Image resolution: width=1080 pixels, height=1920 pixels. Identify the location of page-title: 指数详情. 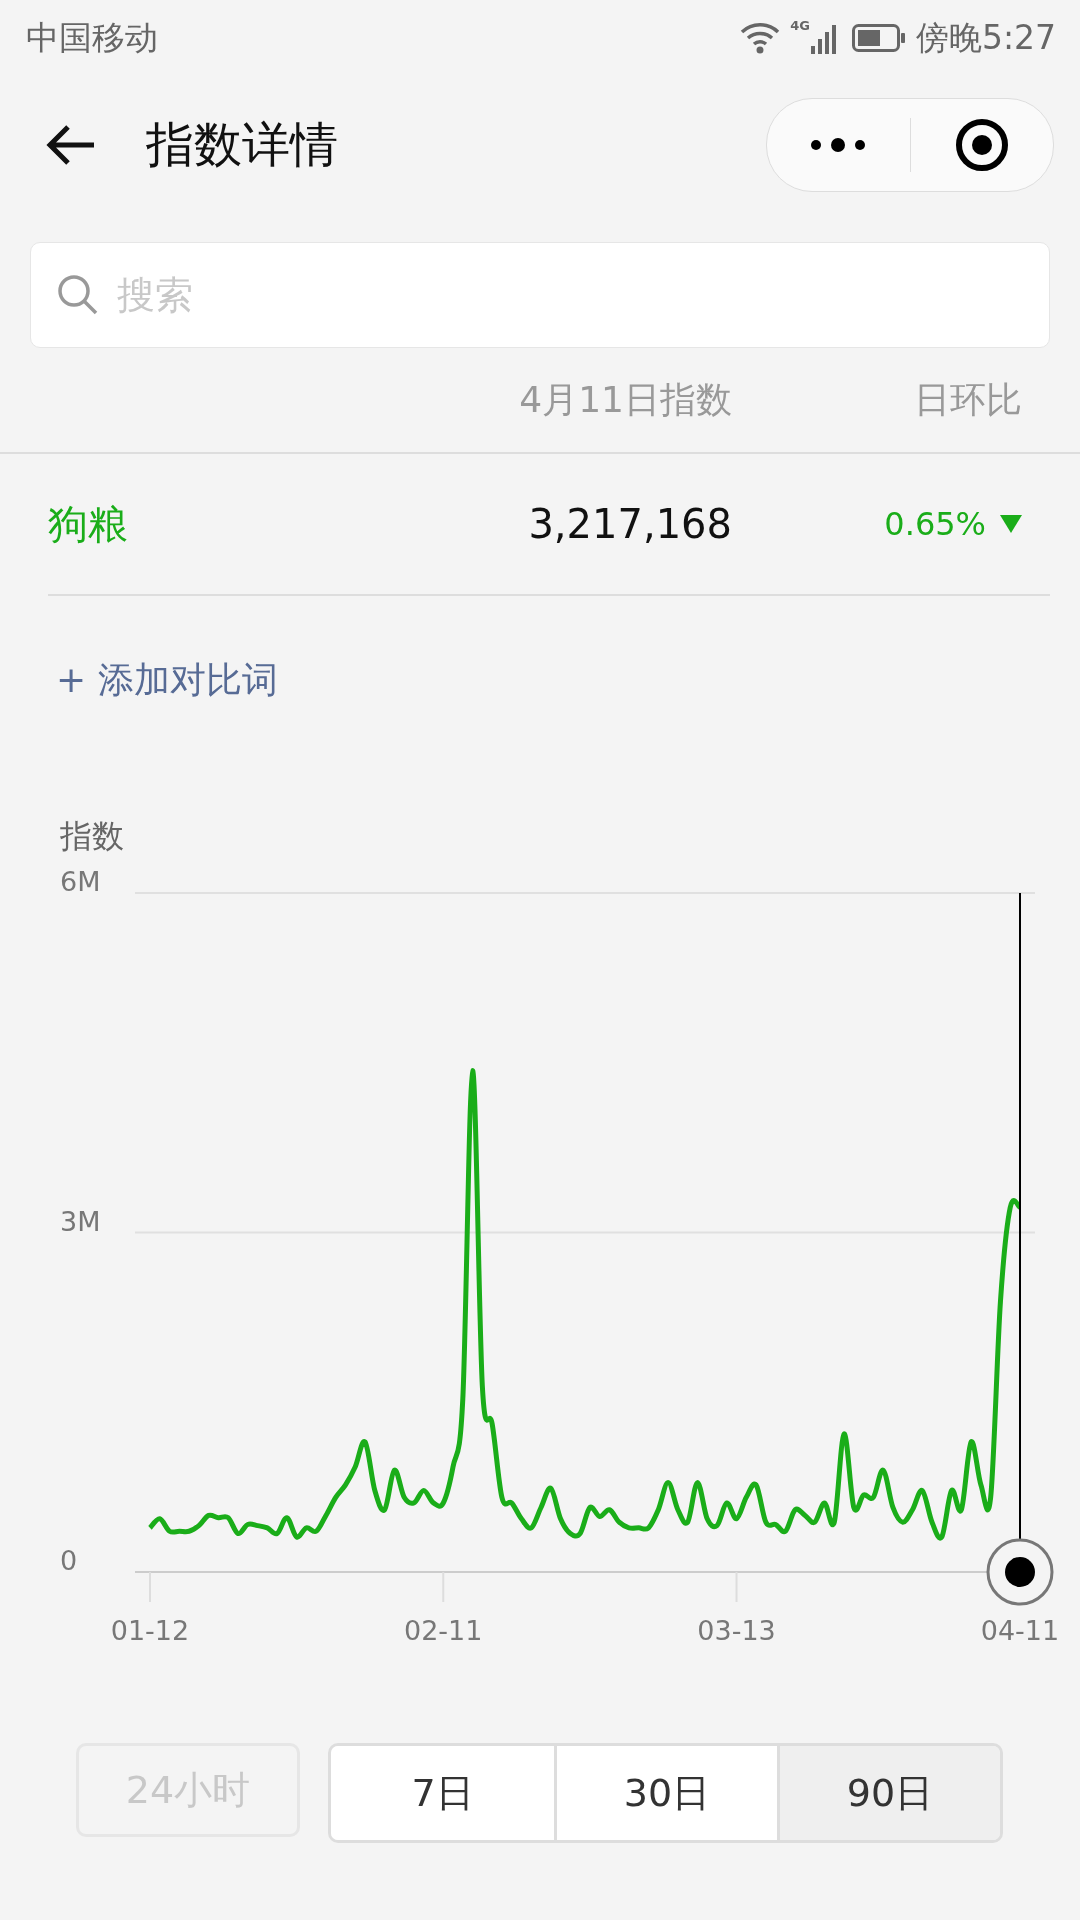
(242, 144).